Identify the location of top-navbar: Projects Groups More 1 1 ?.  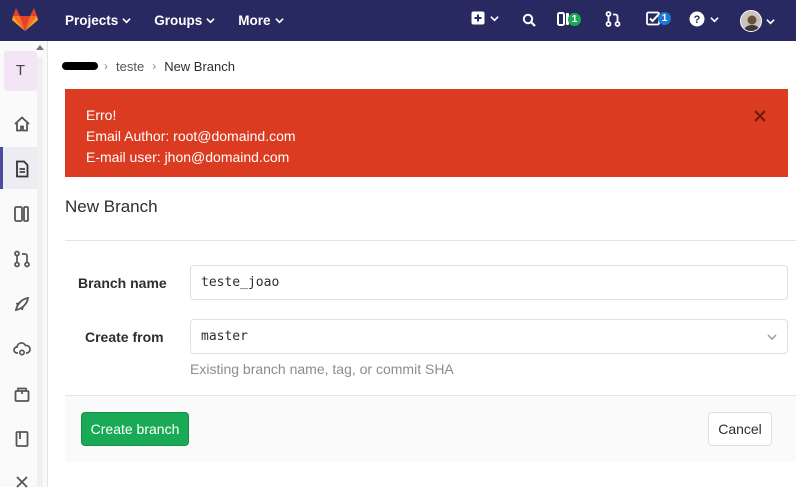
(398, 20).